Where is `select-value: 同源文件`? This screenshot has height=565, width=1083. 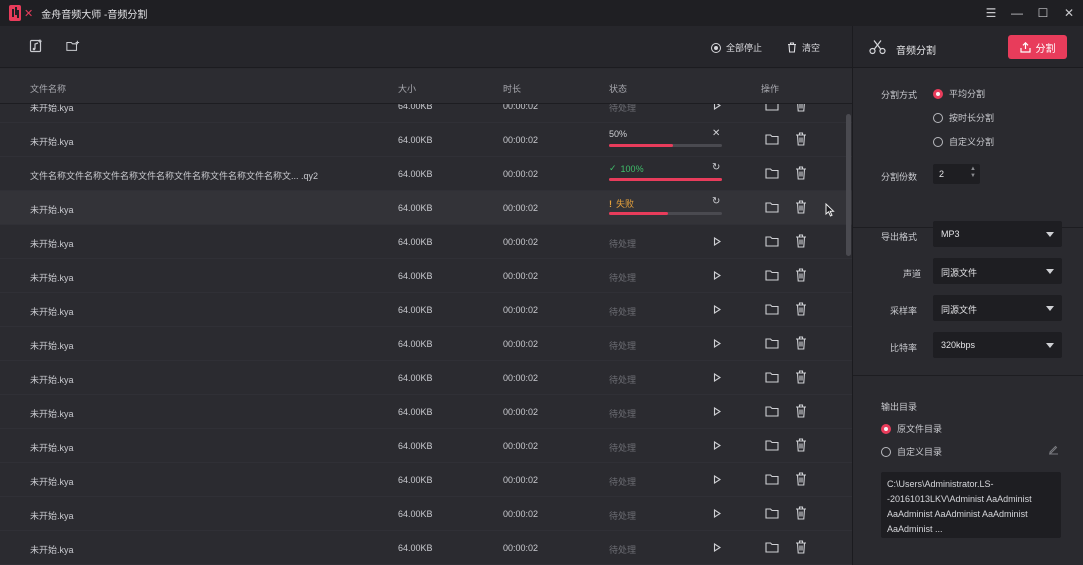
select-value: 同源文件 is located at coordinates (959, 310).